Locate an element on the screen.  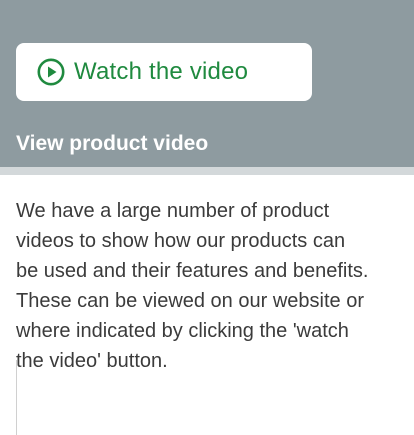
watch-video-label: Watch the video is located at coordinates (161, 71).